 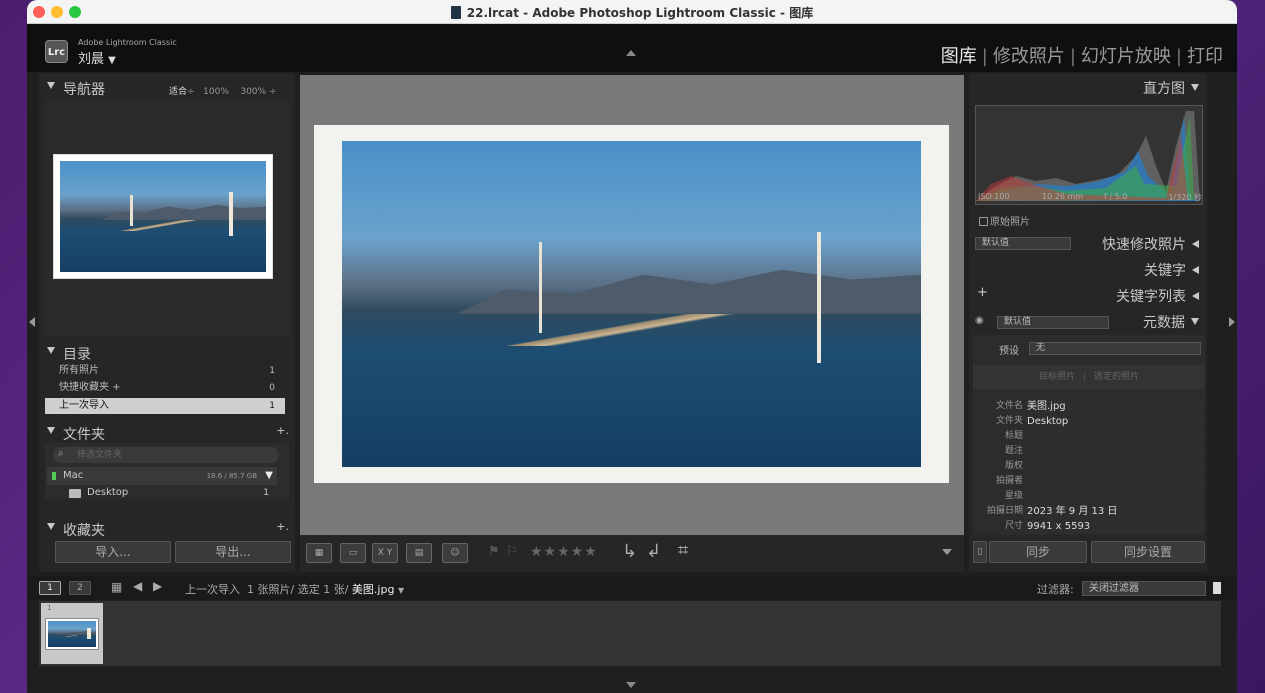 I want to click on metadata-field-value: 美图.jpg, so click(x=1114, y=406).